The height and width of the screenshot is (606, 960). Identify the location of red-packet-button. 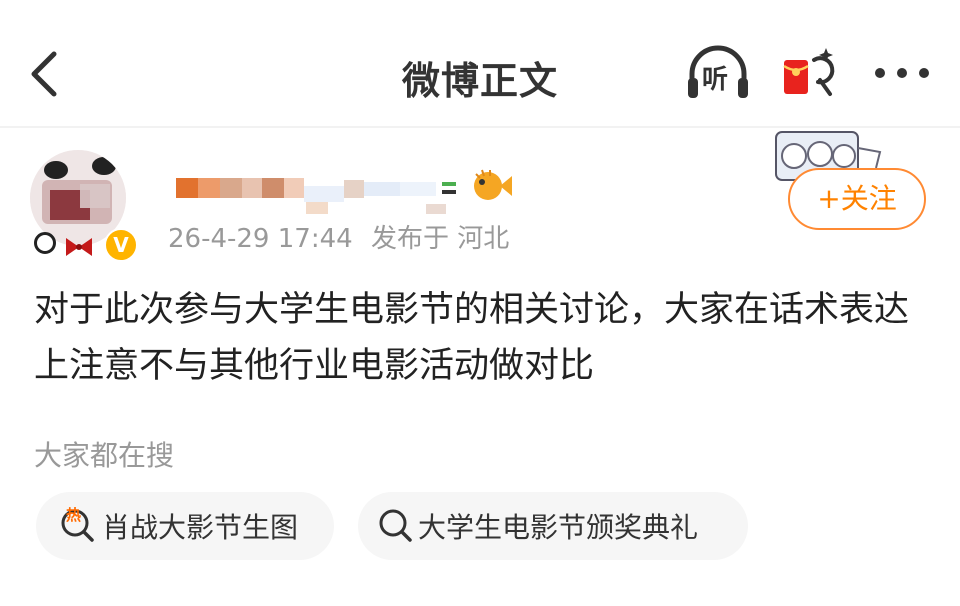
(810, 74).